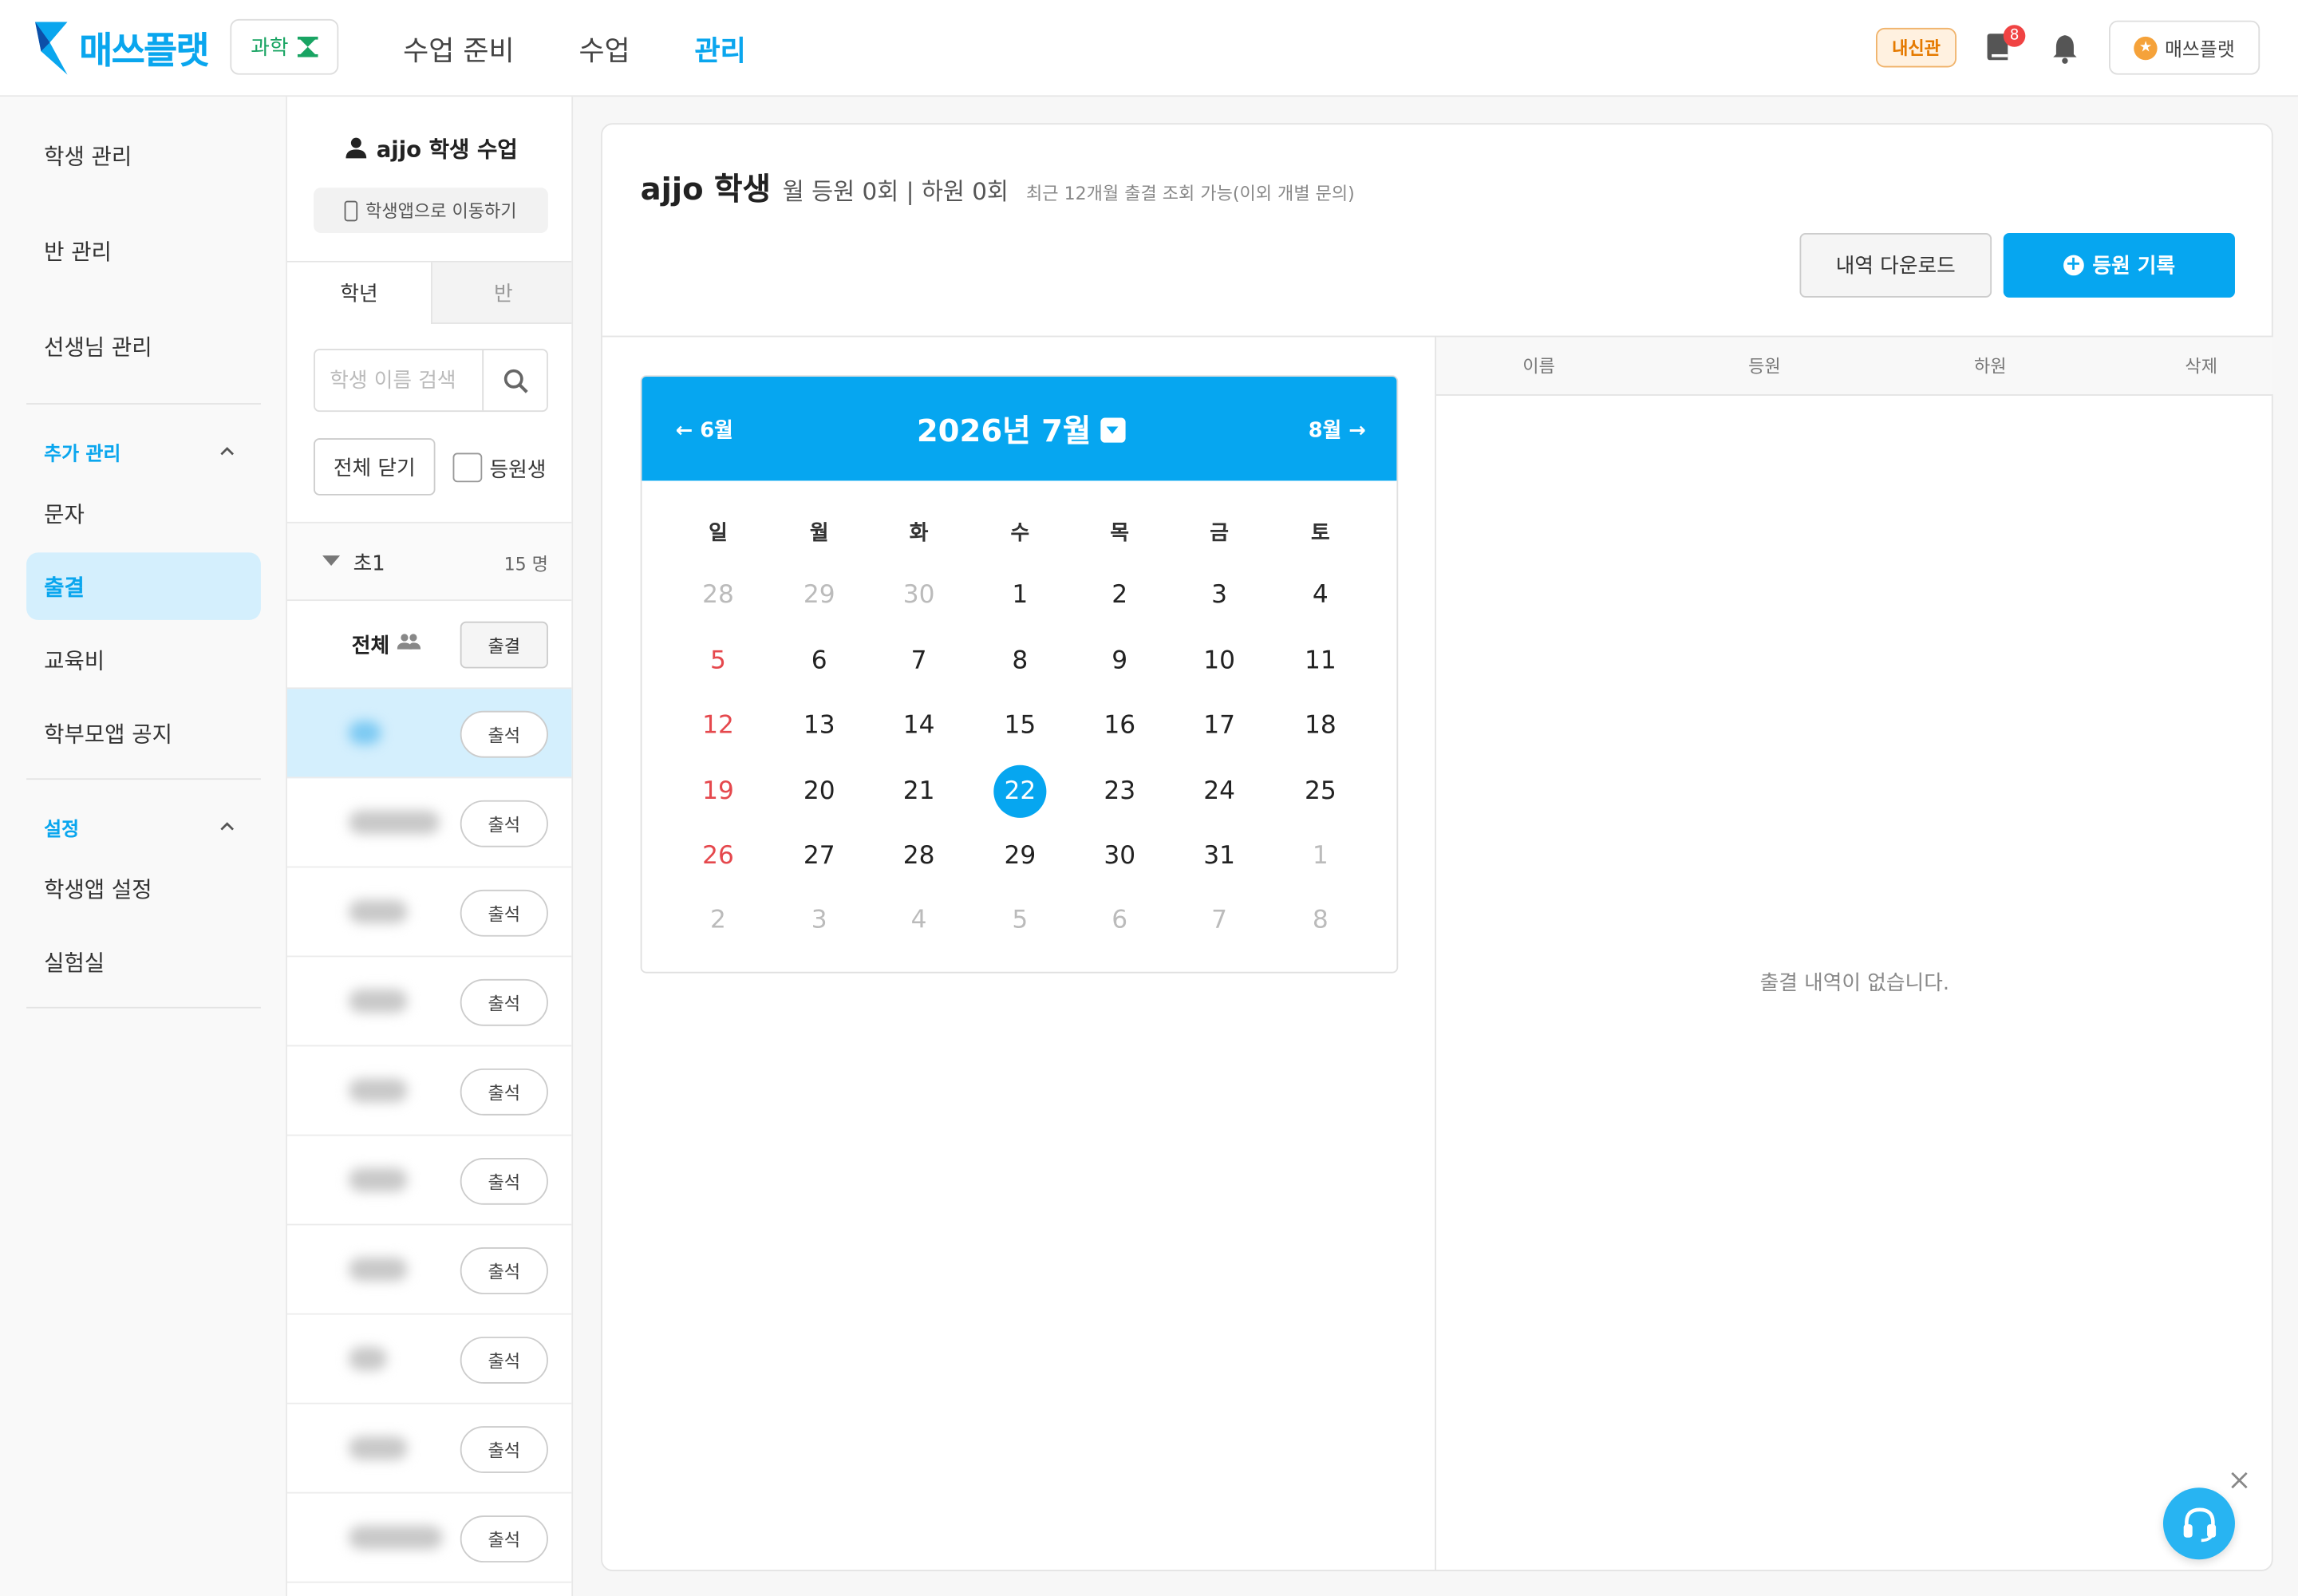 The image size is (2298, 1596). I want to click on all-students-row: 전체 출결, so click(429, 645).